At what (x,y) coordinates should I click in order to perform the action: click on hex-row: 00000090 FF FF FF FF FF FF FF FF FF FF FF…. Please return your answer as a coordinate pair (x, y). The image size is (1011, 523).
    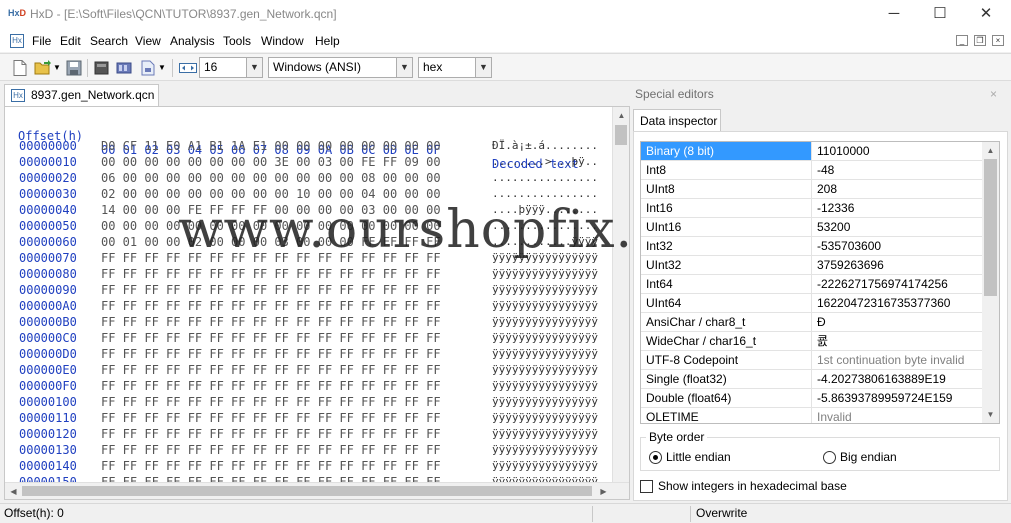
    Looking at the image, I should click on (309, 291).